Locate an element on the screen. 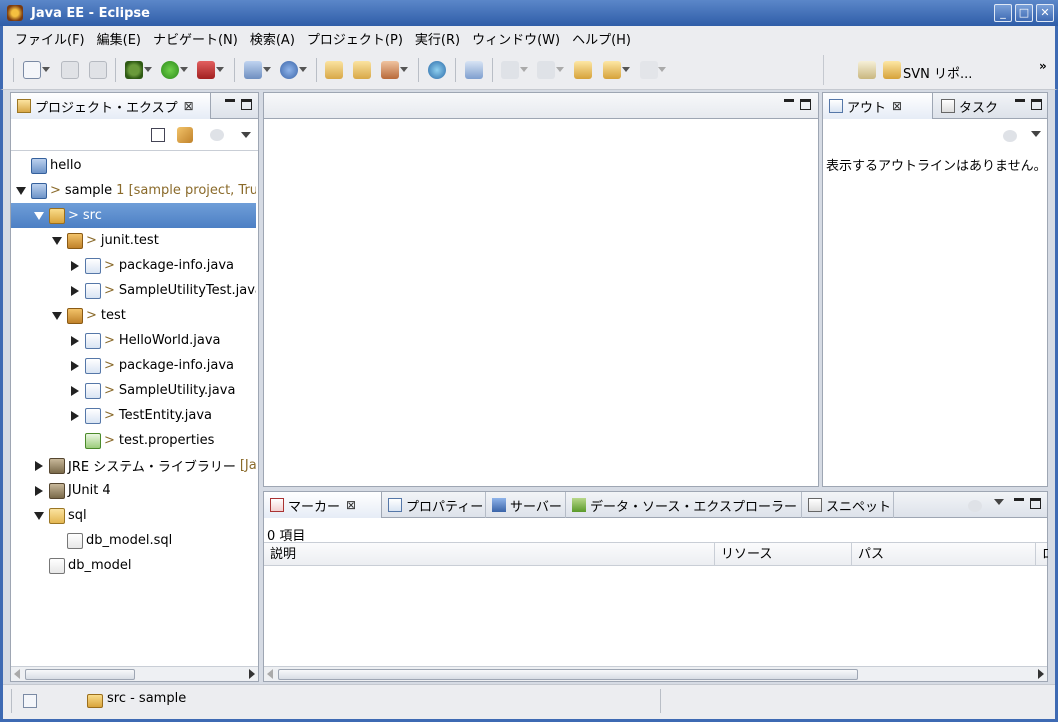  menu-navigate: ナビゲート(N) is located at coordinates (195, 38).